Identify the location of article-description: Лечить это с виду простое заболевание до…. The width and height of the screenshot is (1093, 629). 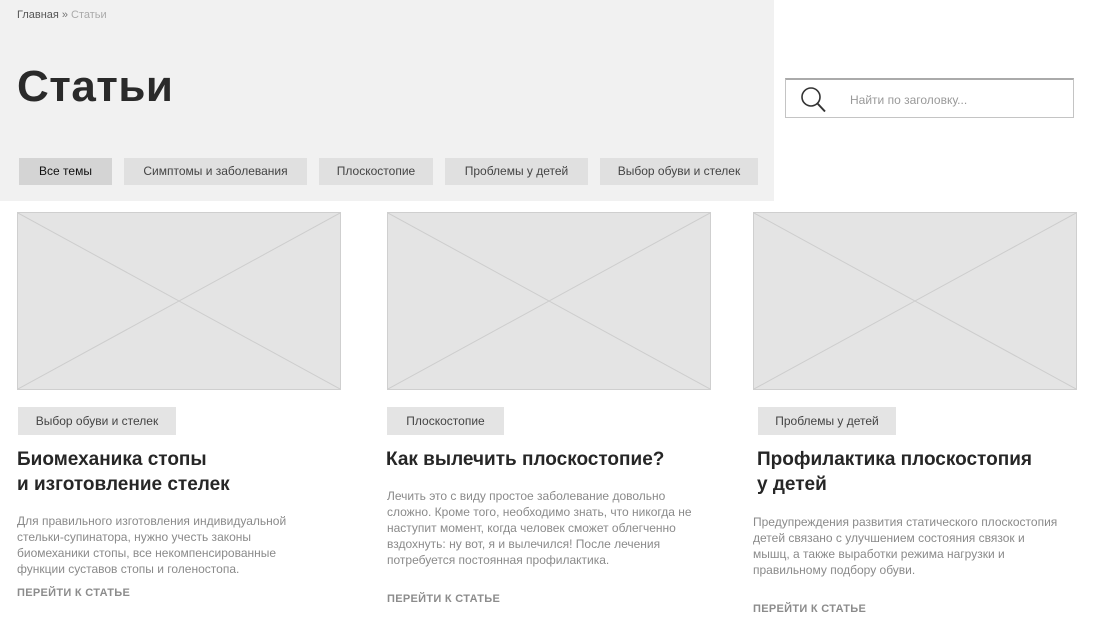
(539, 528).